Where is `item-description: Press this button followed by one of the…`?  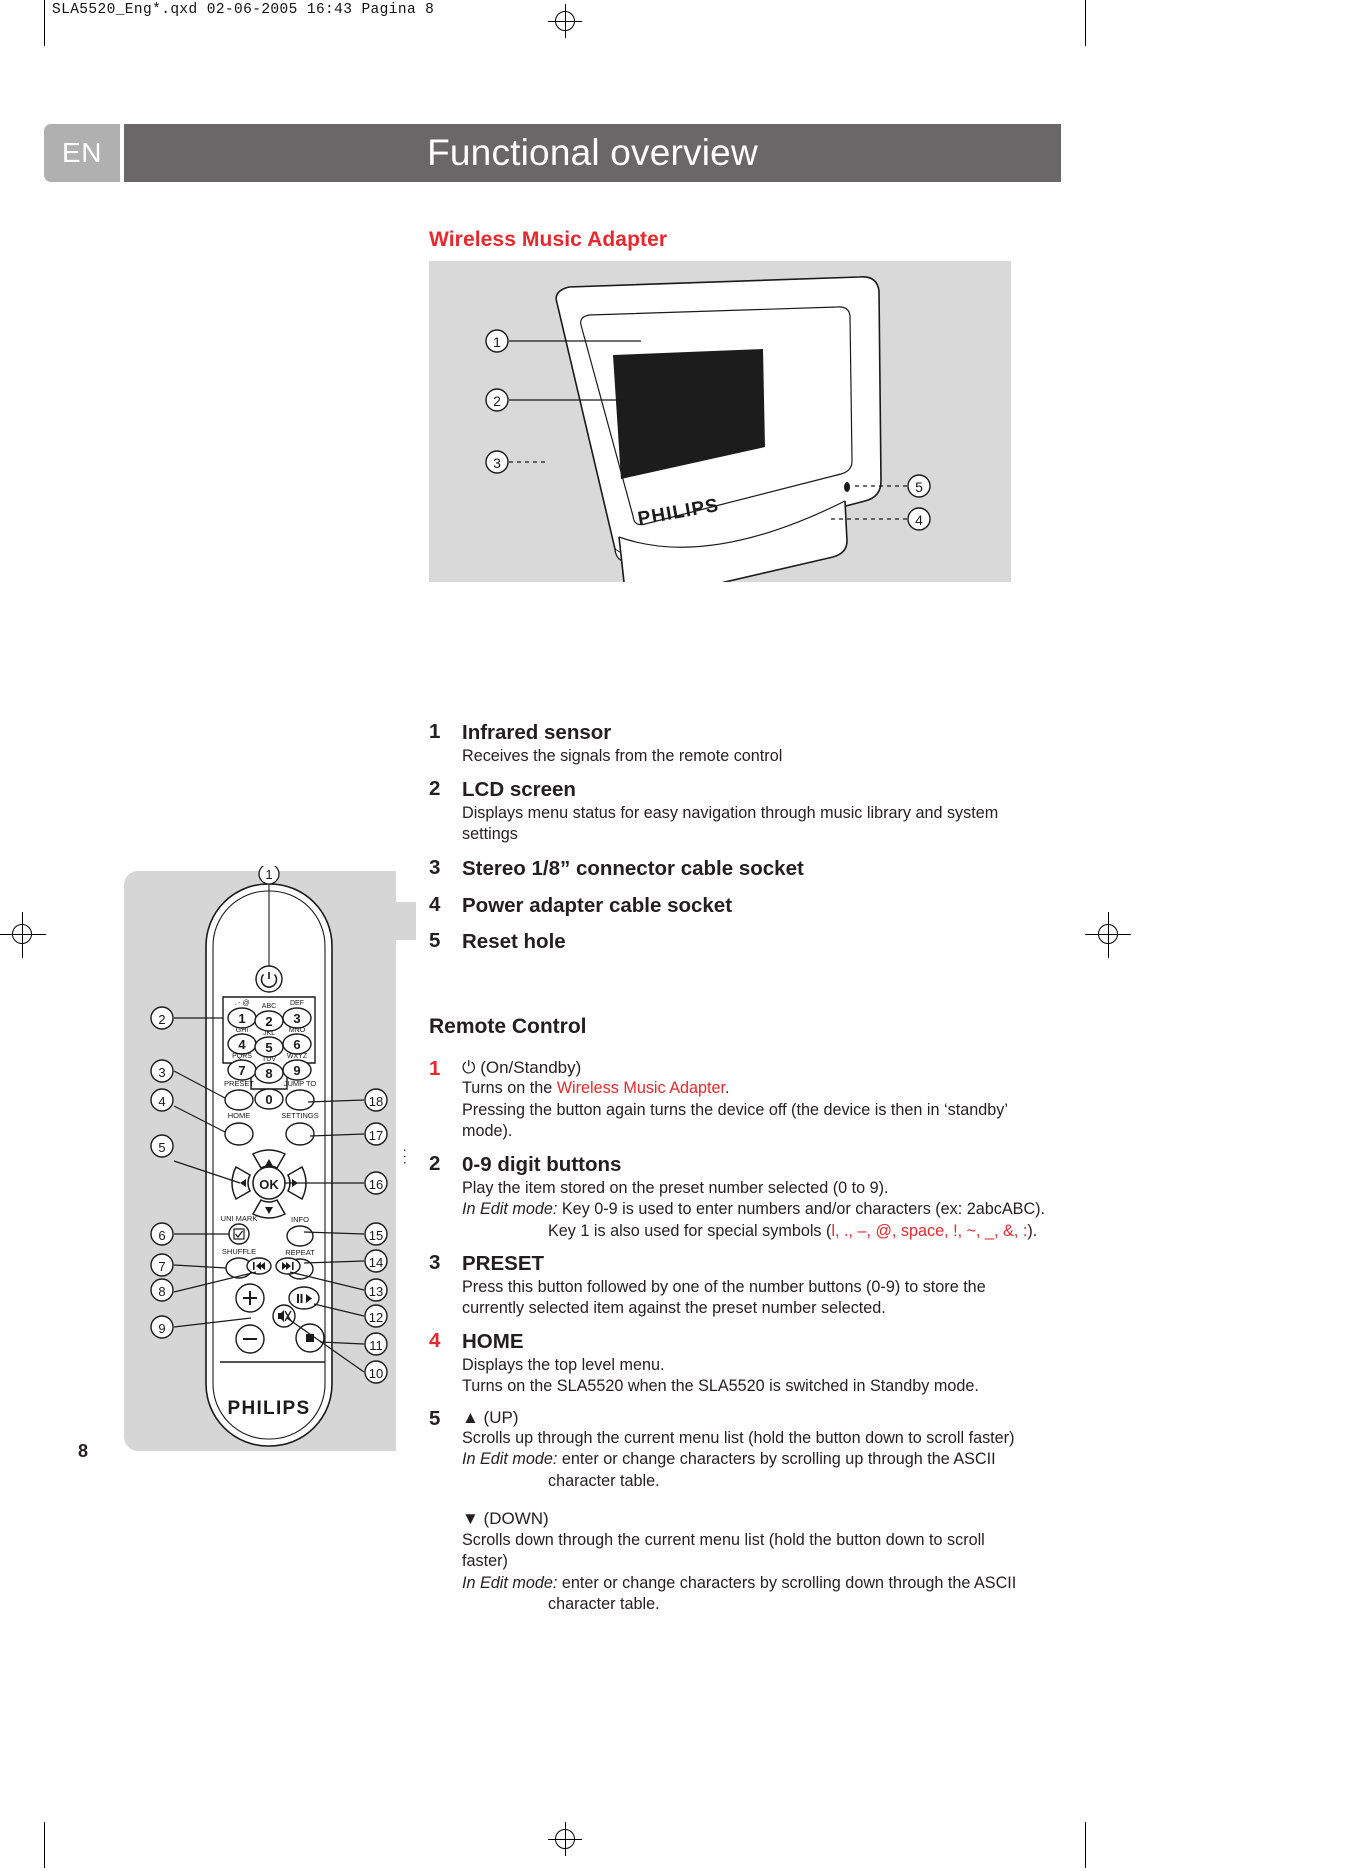 item-description: Press this button followed by one of the… is located at coordinates (724, 1297).